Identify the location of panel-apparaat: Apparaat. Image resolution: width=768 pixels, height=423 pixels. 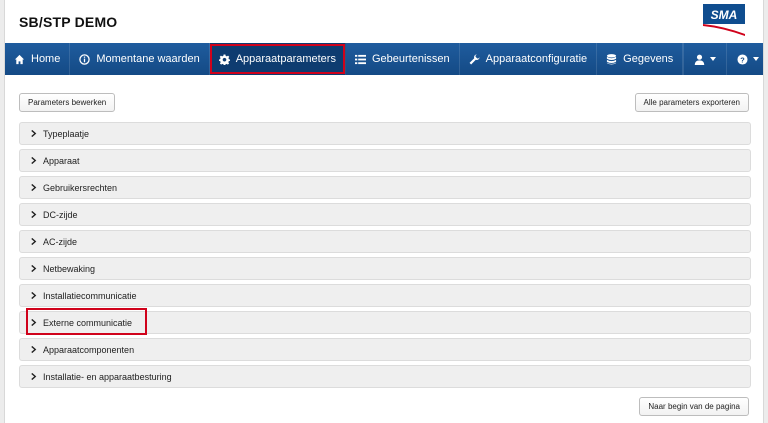
(385, 160).